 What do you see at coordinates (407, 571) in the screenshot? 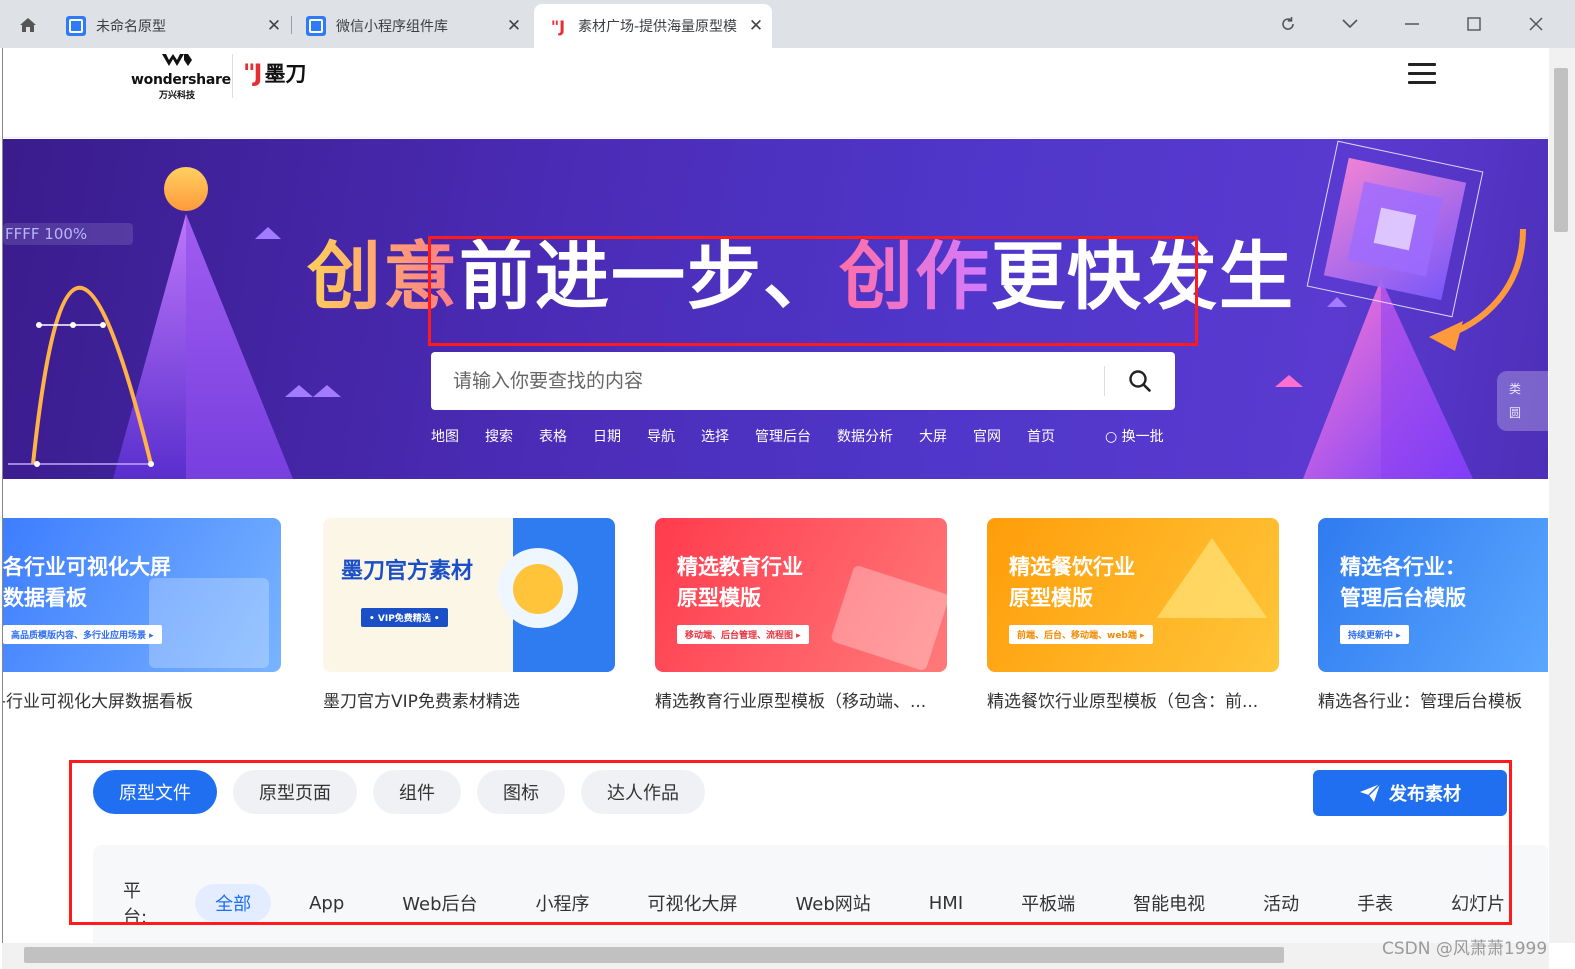
I see `card-heading: 墨刀官方素材` at bounding box center [407, 571].